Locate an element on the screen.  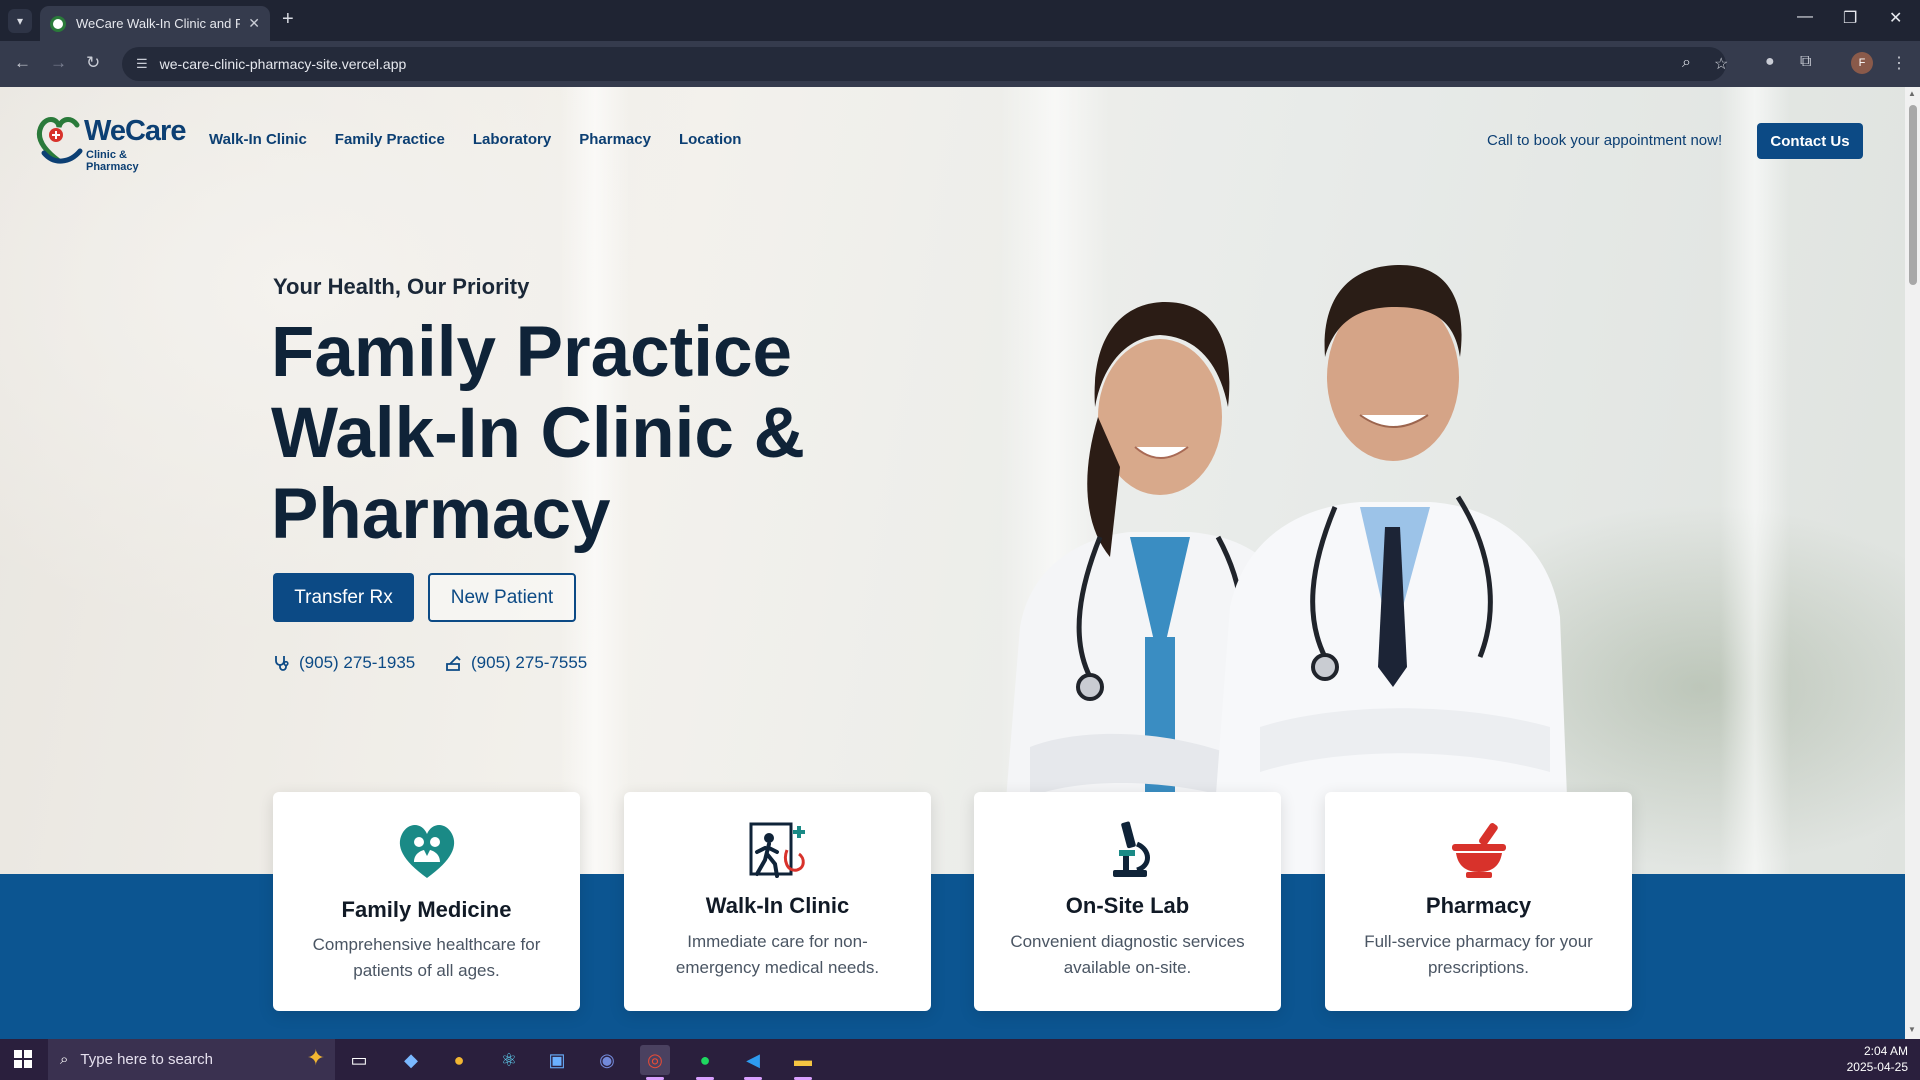
card-title: On-Site Lab is located at coordinates (1127, 905).